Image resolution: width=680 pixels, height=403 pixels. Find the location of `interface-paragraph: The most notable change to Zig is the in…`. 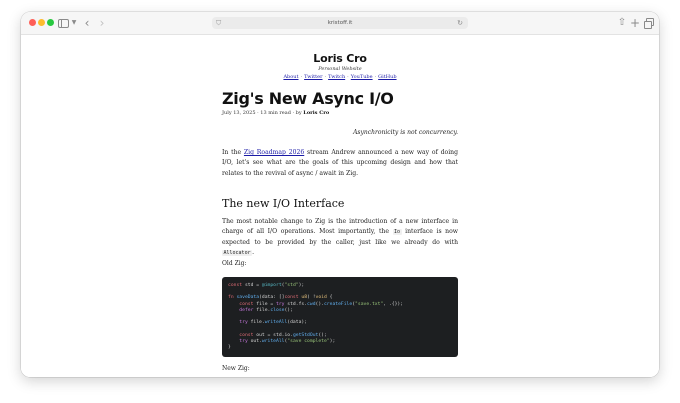

interface-paragraph: The most notable change to Zig is the in… is located at coordinates (340, 237).